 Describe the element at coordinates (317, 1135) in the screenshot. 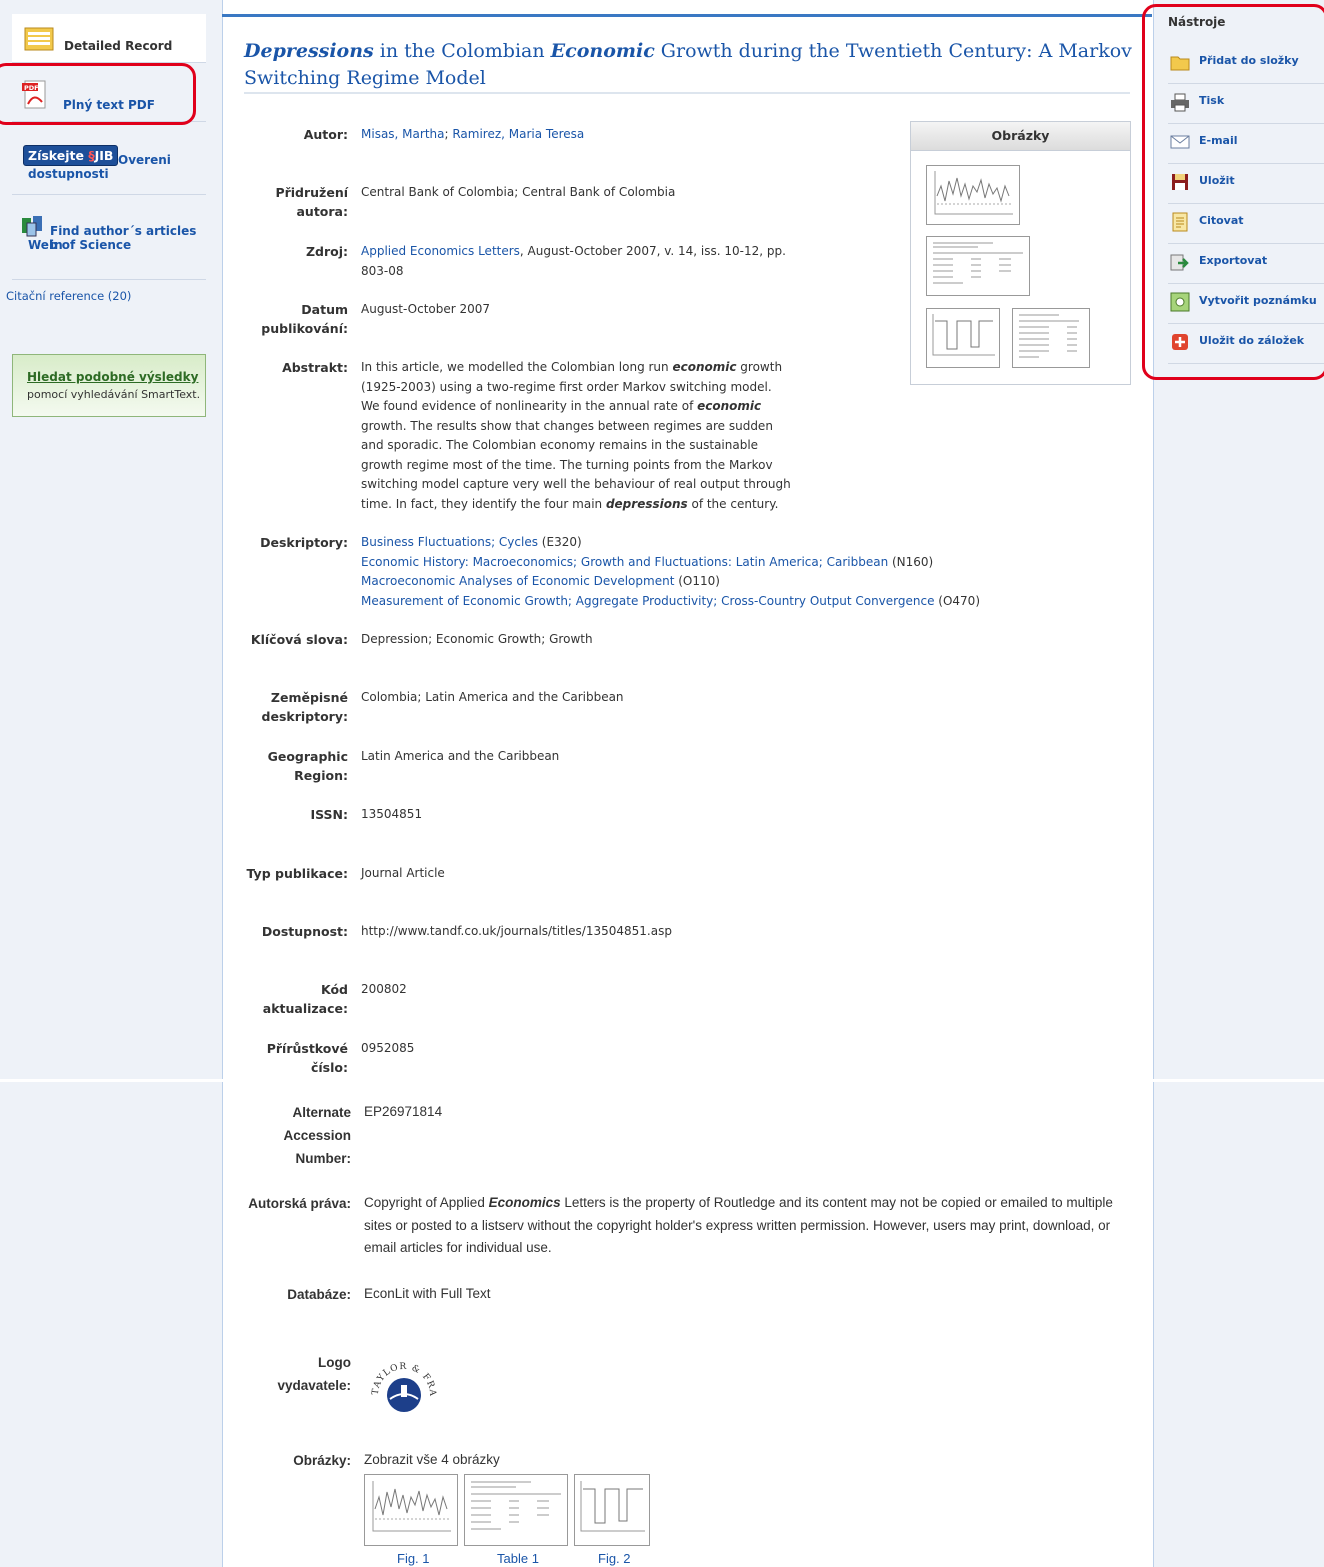

I see `field-label: Alternate Accession Number:` at that location.